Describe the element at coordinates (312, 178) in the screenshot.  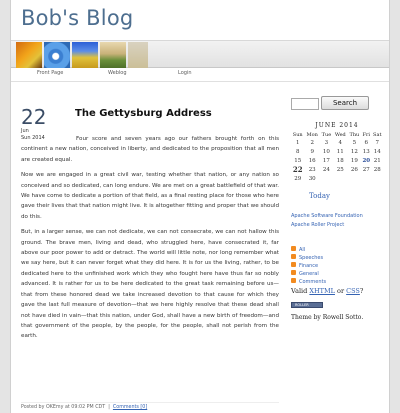
I see `calendar-day: 30` at that location.